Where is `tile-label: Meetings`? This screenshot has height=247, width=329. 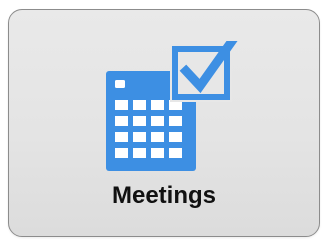
tile-label: Meetings is located at coordinates (163, 195).